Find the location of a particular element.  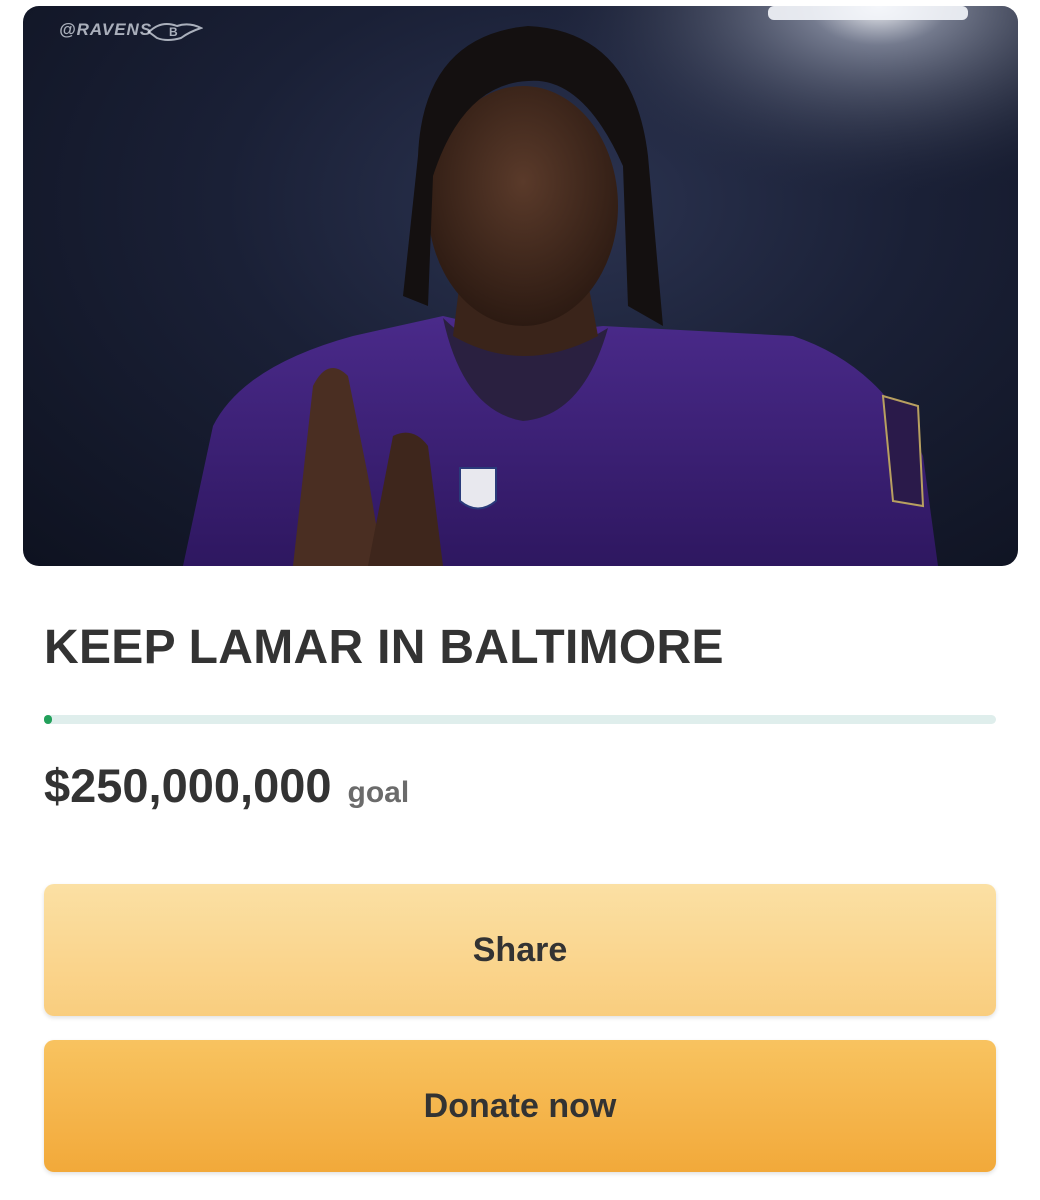

goal-label: goal is located at coordinates (378, 792).